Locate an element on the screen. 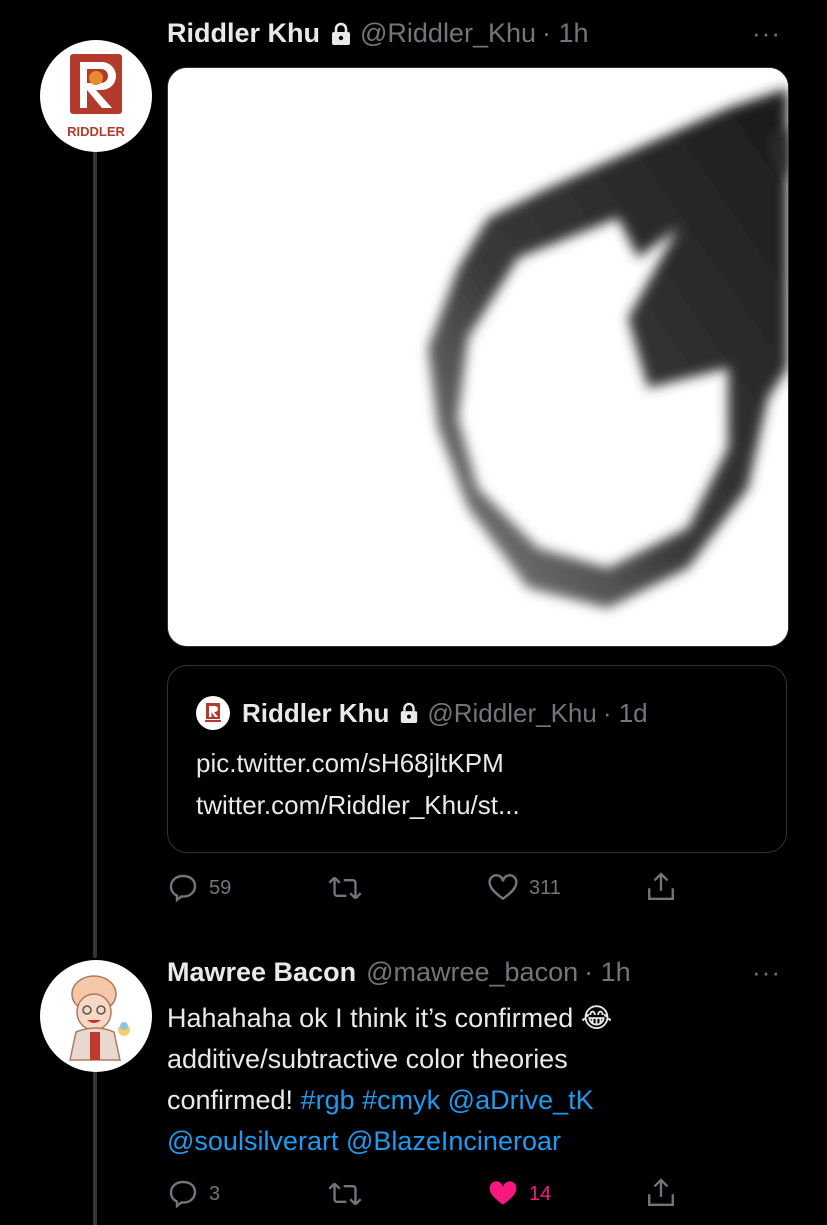 The height and width of the screenshot is (1225, 827). reply-button: 59 is located at coordinates (199, 888).